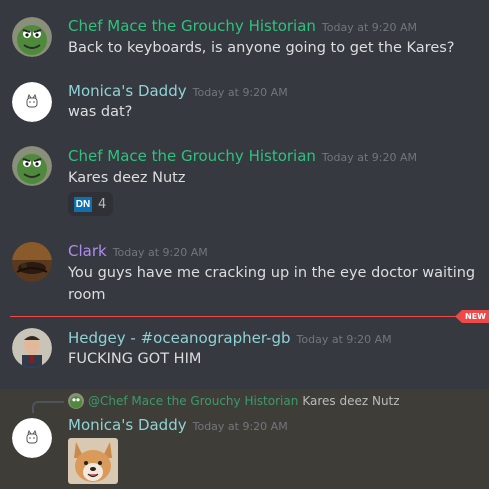 The width and height of the screenshot is (489, 489). What do you see at coordinates (93, 461) in the screenshot?
I see `corgi-image` at bounding box center [93, 461].